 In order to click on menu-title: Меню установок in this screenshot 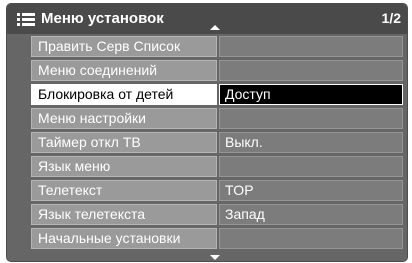, I will do `click(102, 18)`.